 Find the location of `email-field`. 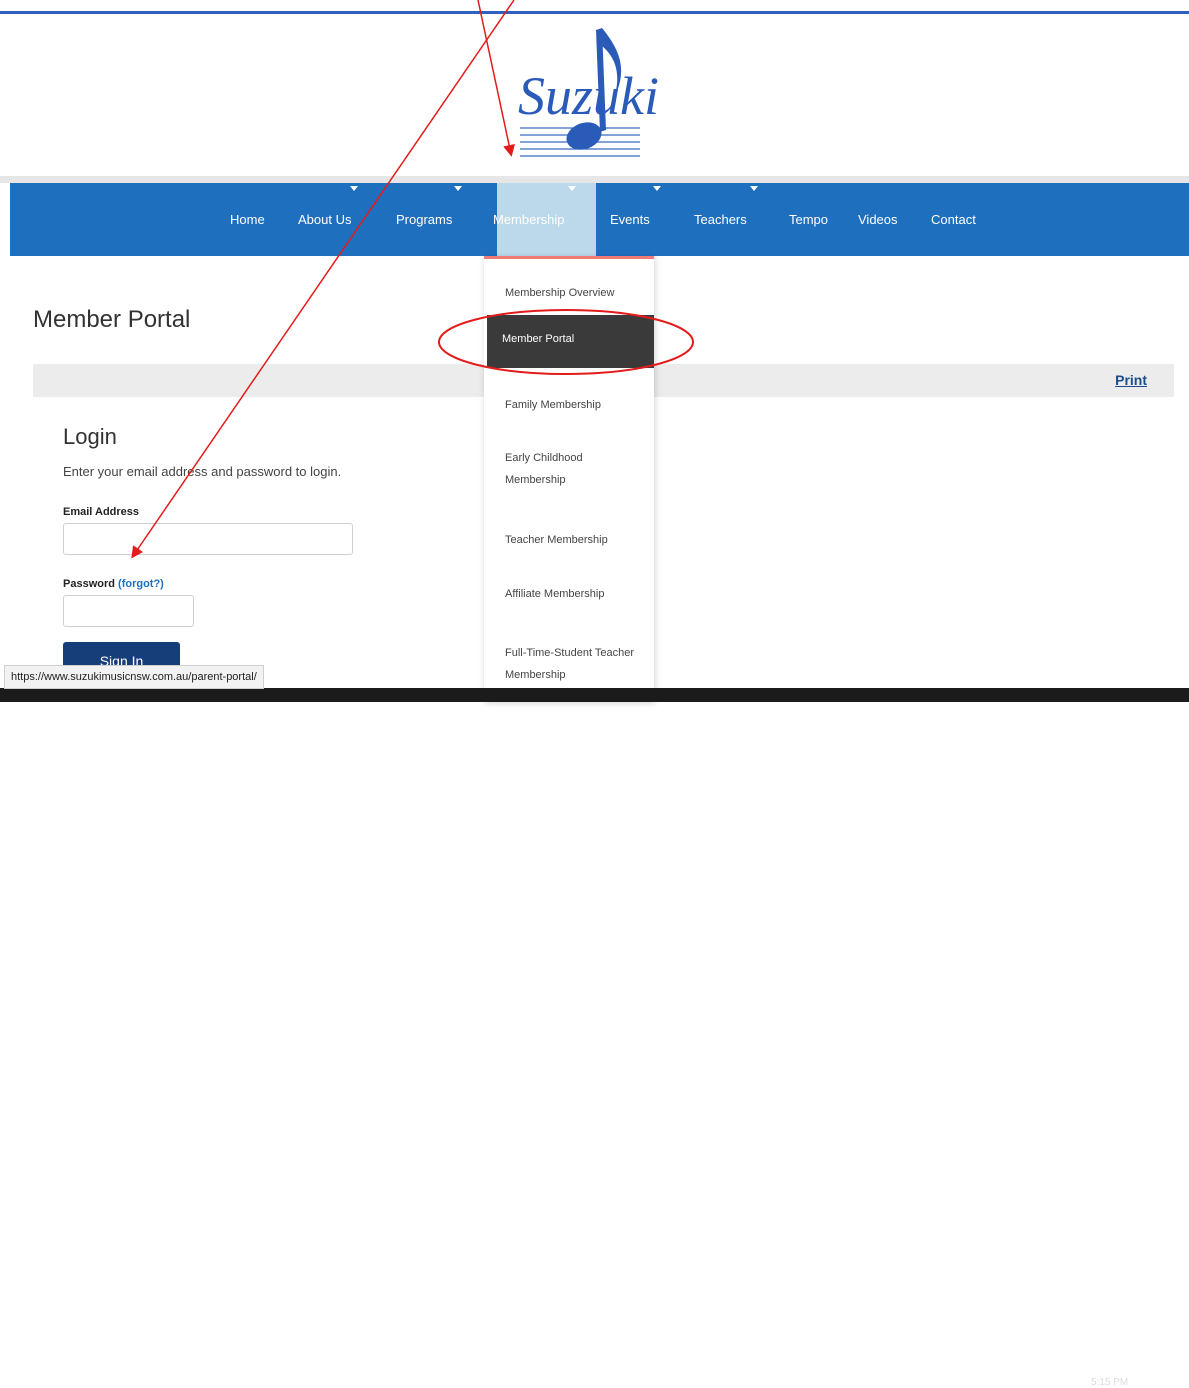

email-field is located at coordinates (208, 539).